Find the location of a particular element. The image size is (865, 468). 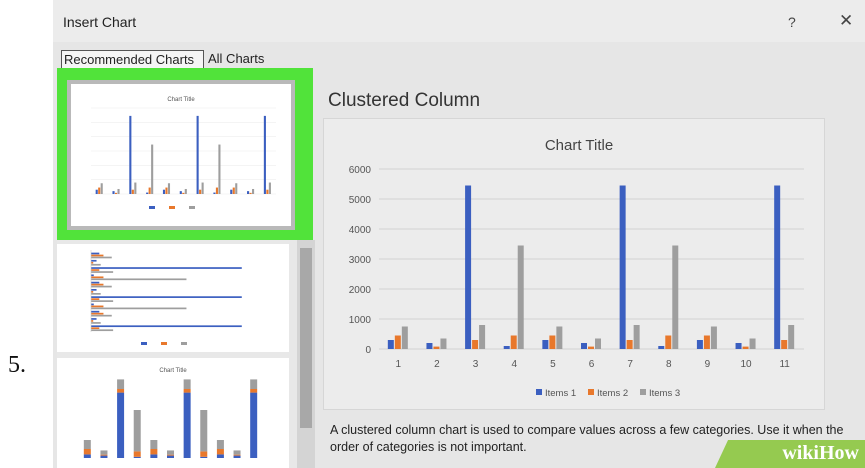

legend-swatch is located at coordinates (591, 392).